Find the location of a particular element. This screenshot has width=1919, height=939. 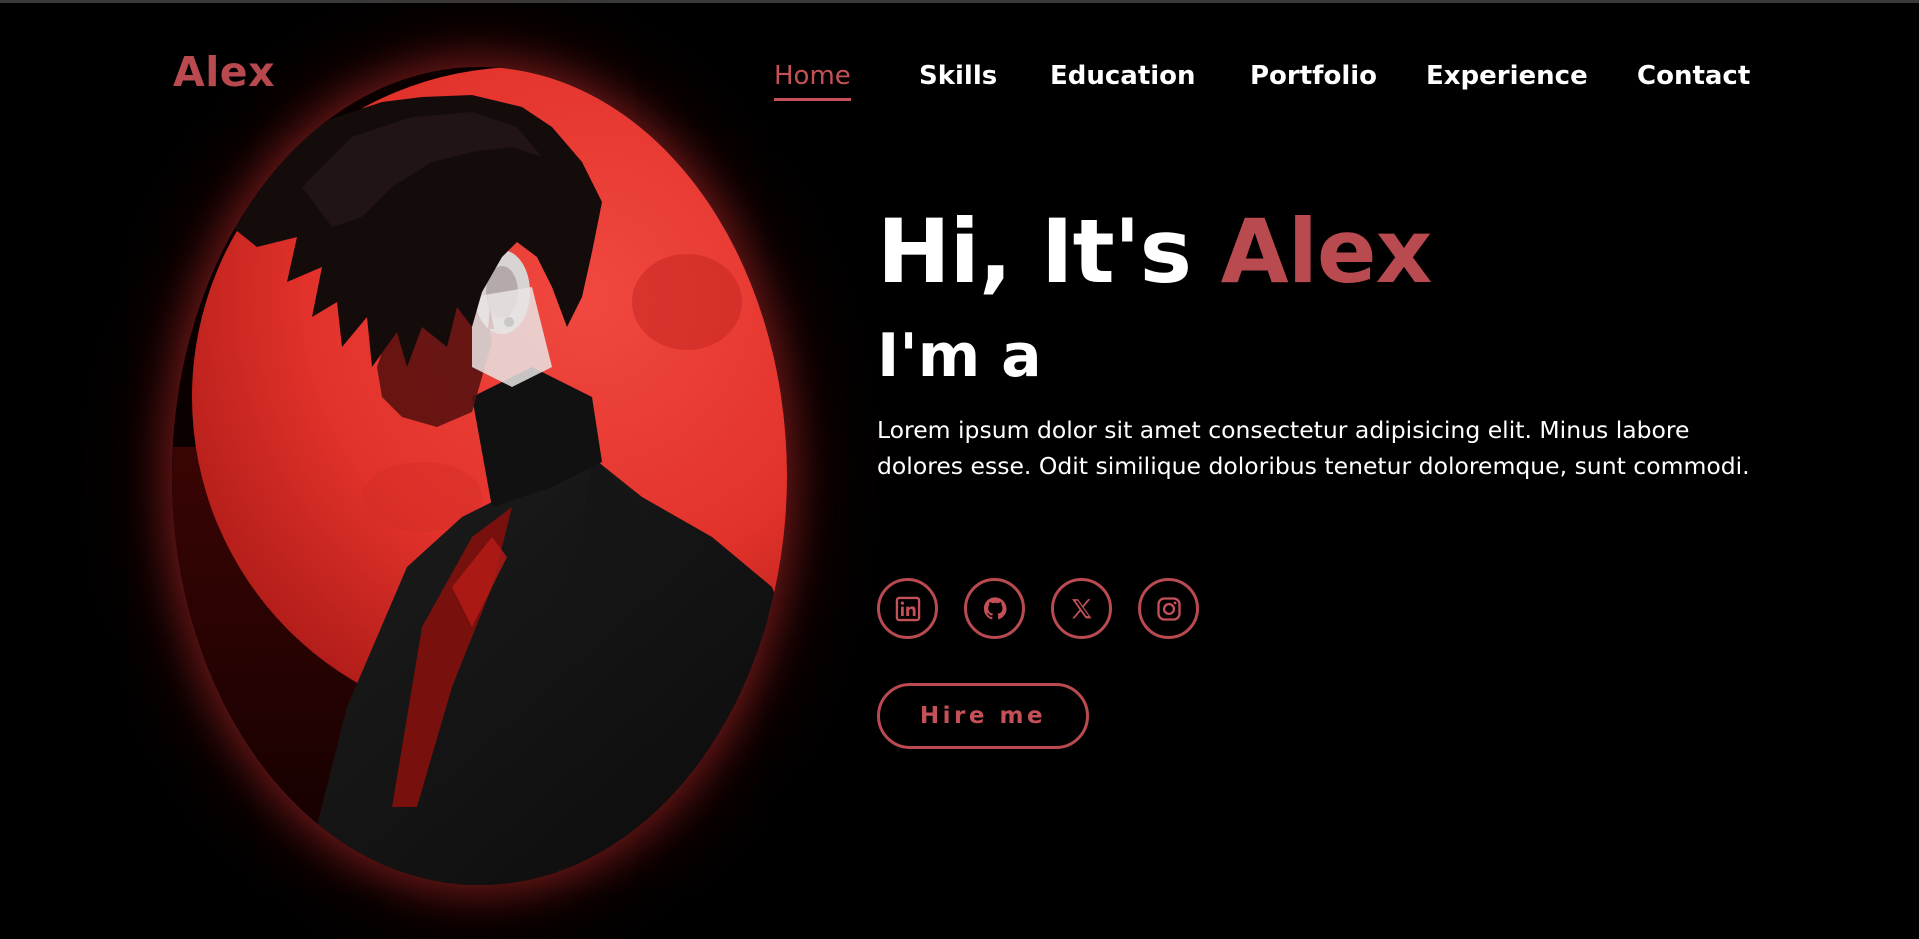

nav-item-portfolio: Portfolio is located at coordinates (1313, 76).